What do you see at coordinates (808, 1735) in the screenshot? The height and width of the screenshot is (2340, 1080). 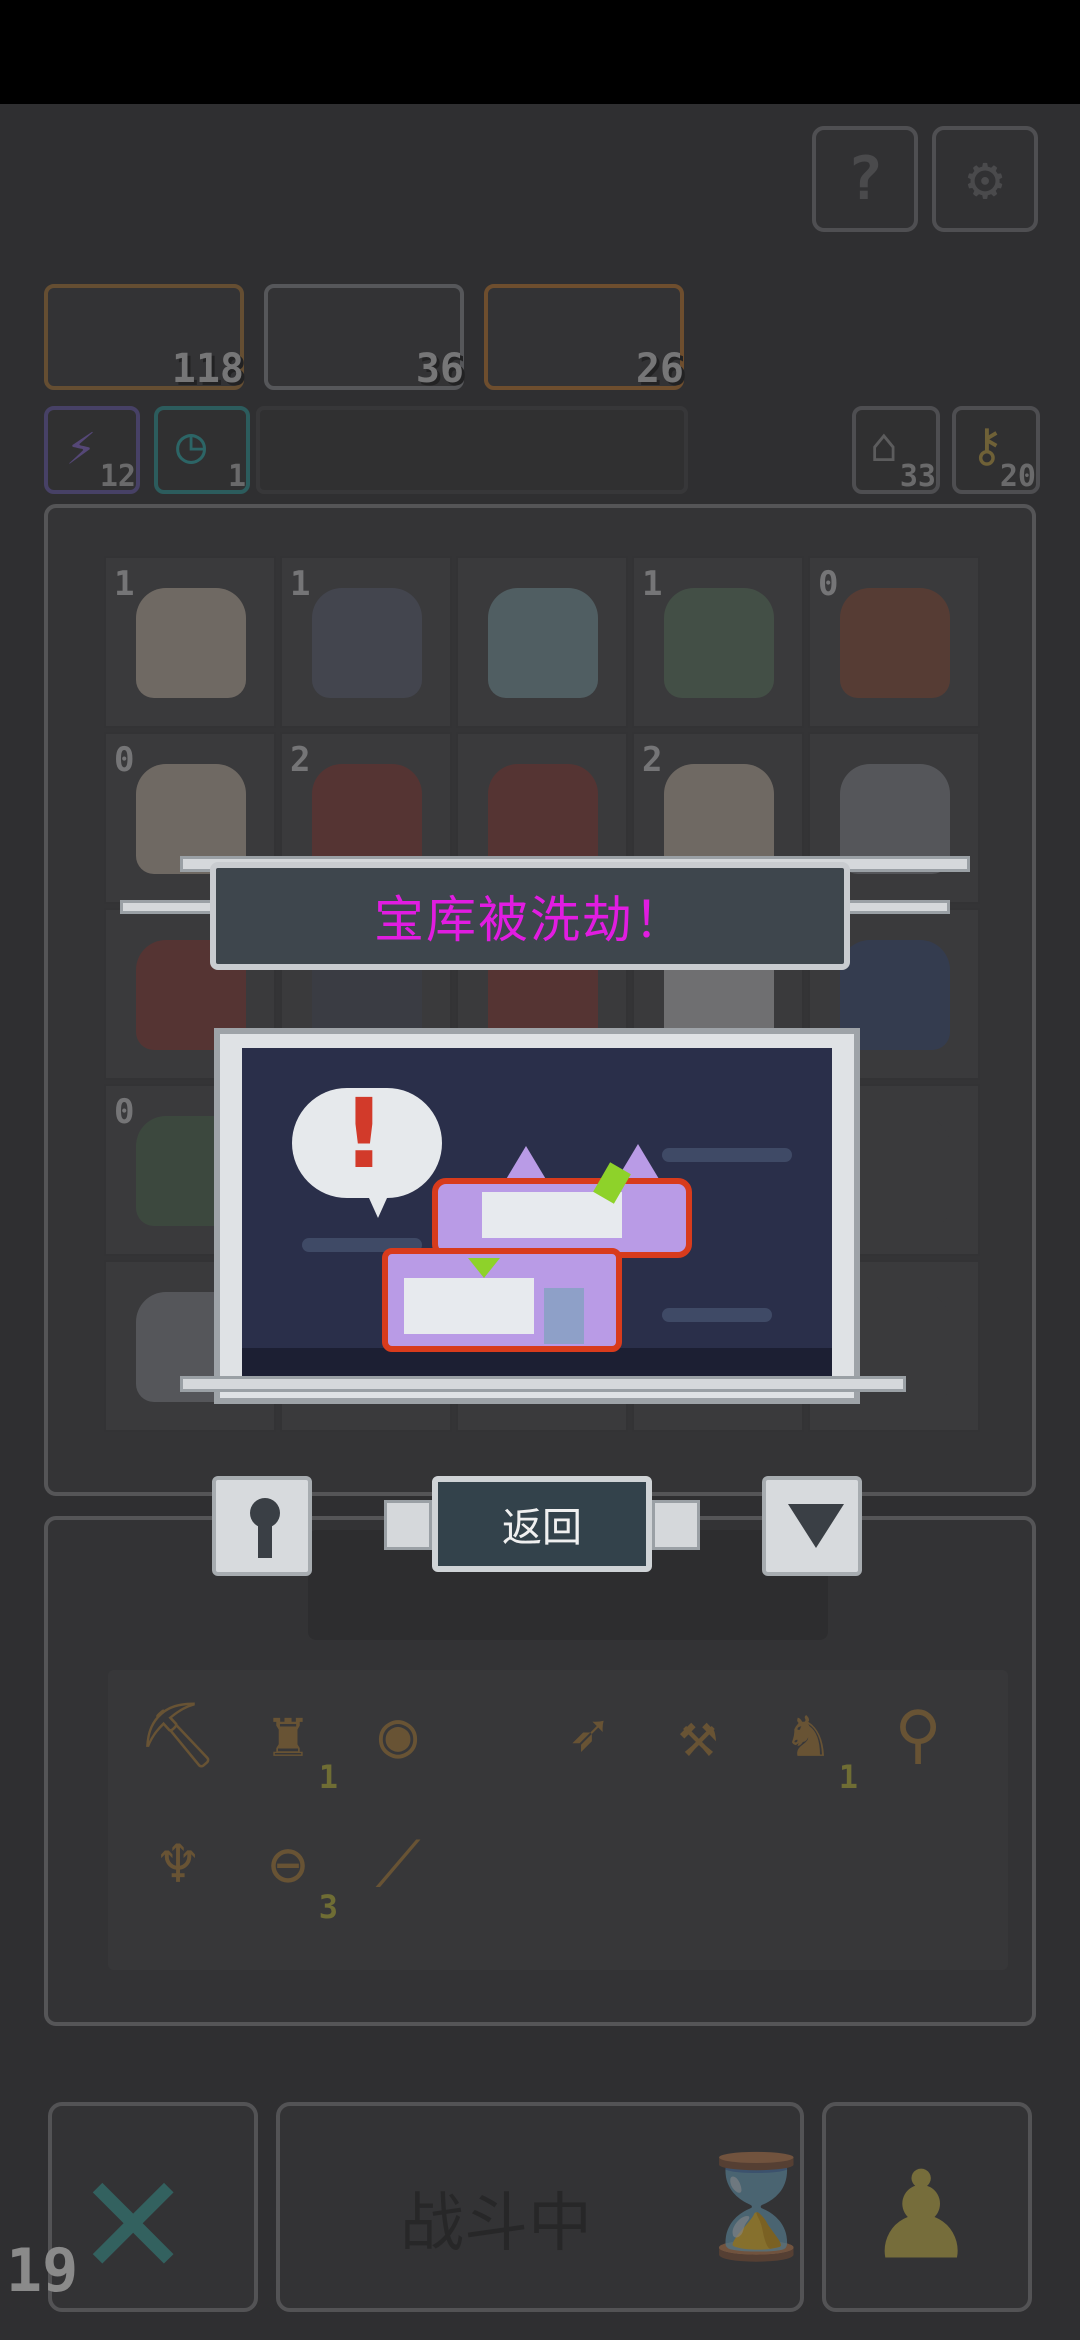 I see `item-icon: ♞` at bounding box center [808, 1735].